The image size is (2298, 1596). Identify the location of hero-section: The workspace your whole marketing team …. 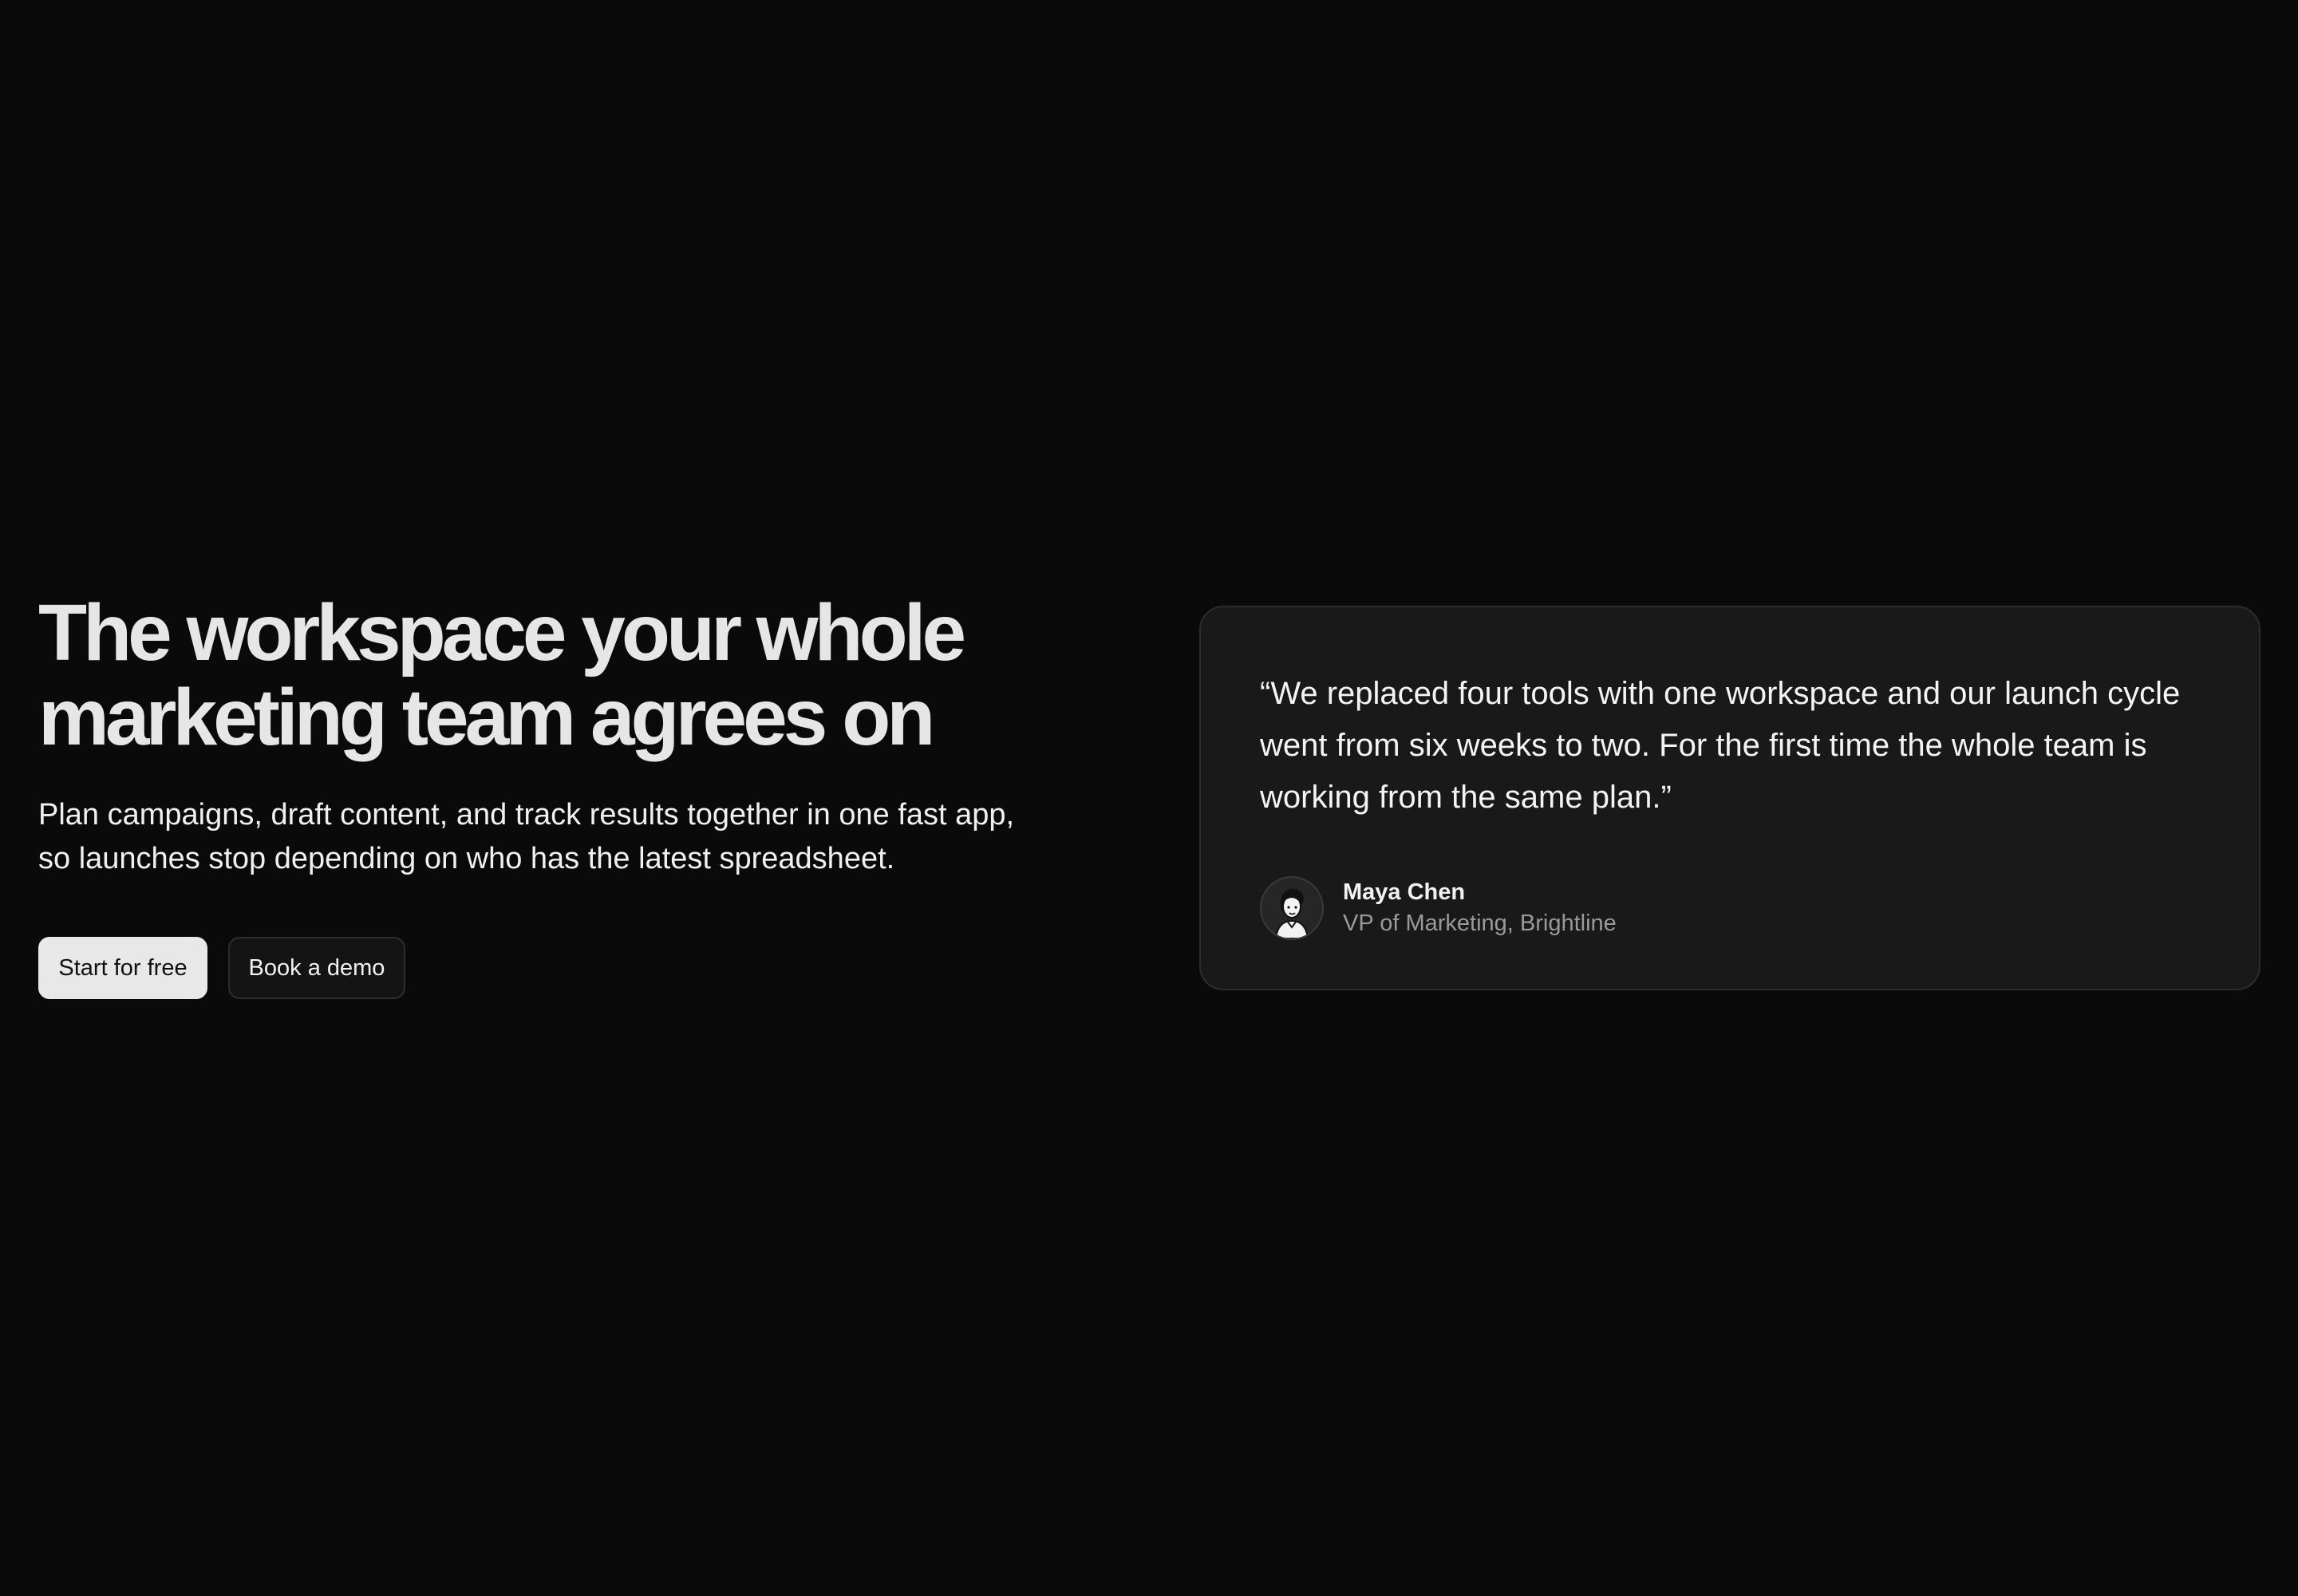
(565, 795).